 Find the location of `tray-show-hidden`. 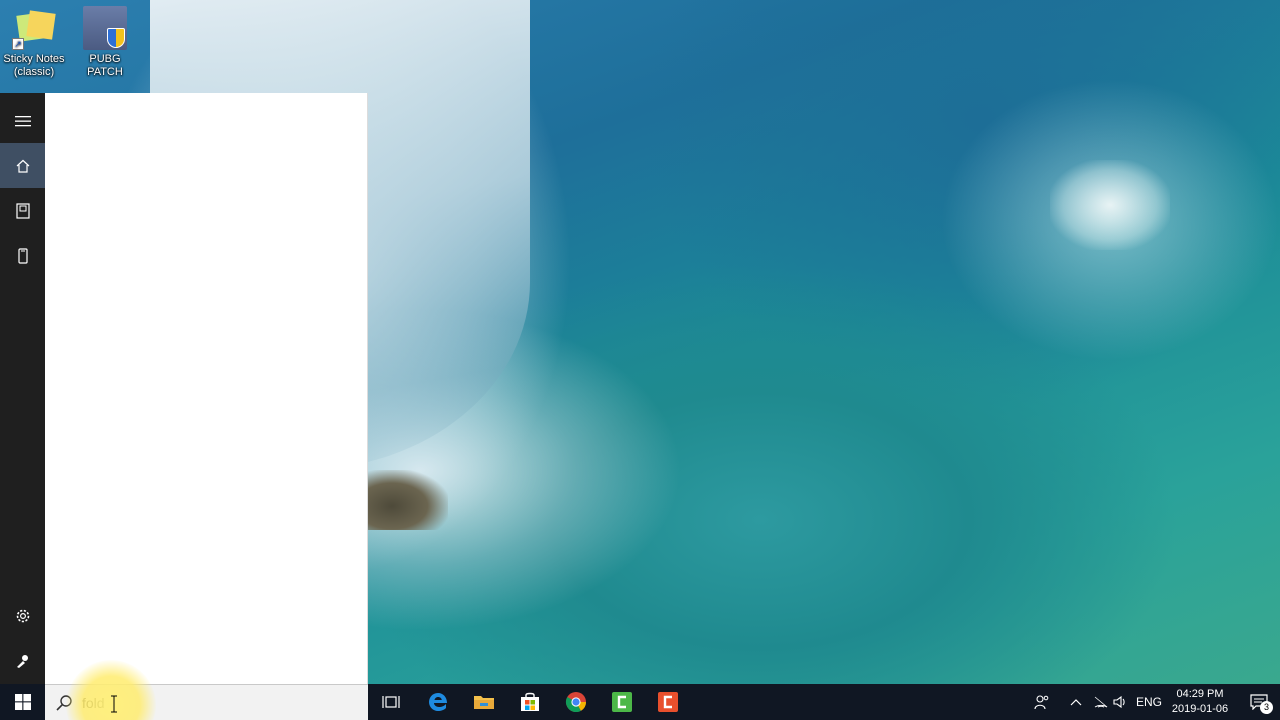

tray-show-hidden is located at coordinates (1076, 702).